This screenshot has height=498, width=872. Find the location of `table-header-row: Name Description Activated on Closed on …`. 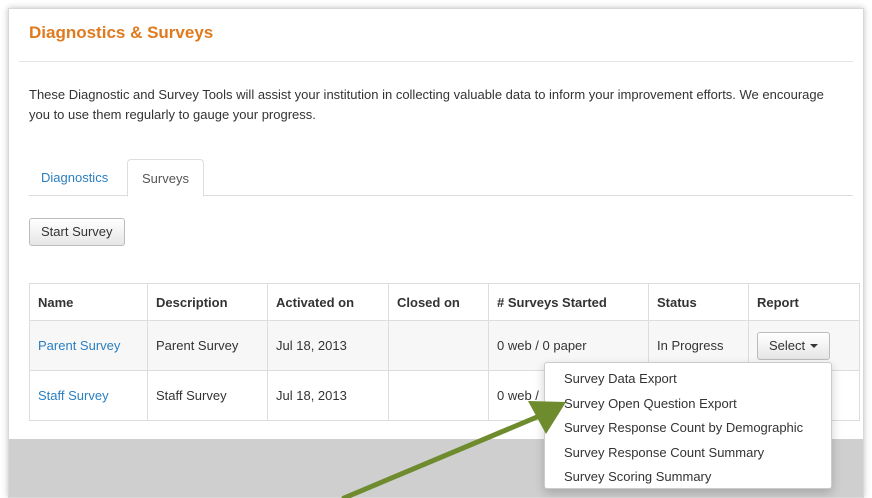

table-header-row: Name Description Activated on Closed on … is located at coordinates (445, 302).